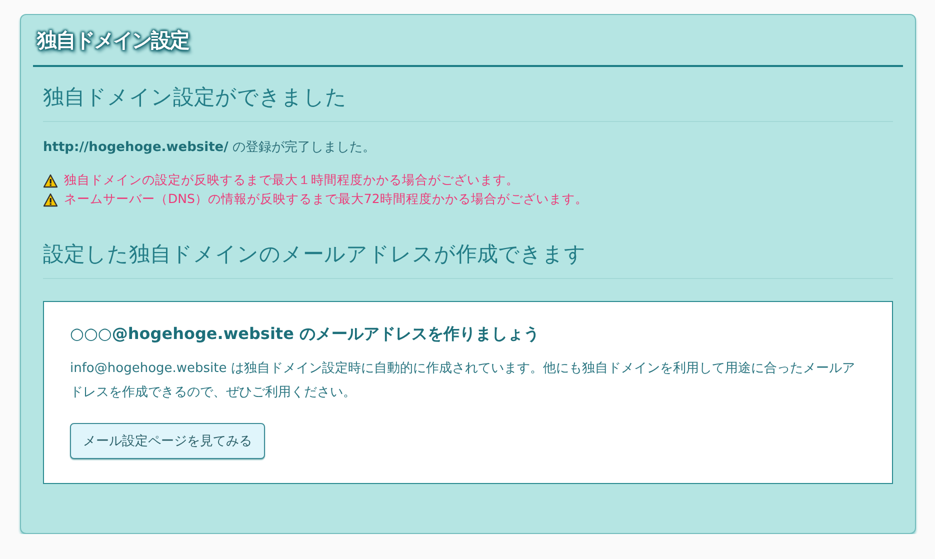  Describe the element at coordinates (326, 199) in the screenshot. I see `warning-text: ネームサーバー（DNS）の情報が反映するまで最大72時間程度かかる場合がございます。` at that location.